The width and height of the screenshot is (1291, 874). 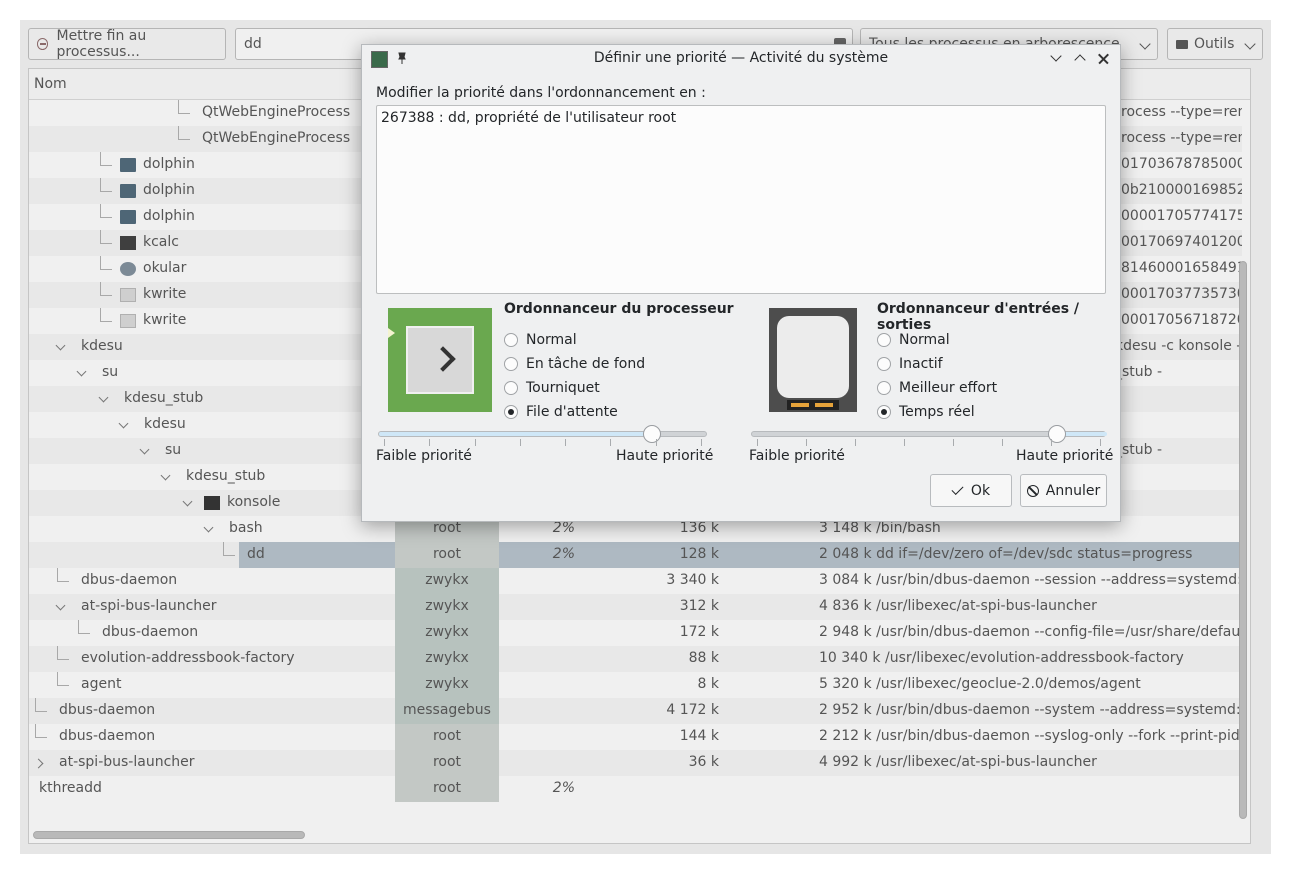 What do you see at coordinates (703, 762) in the screenshot?
I see `process-memory: 36 k` at bounding box center [703, 762].